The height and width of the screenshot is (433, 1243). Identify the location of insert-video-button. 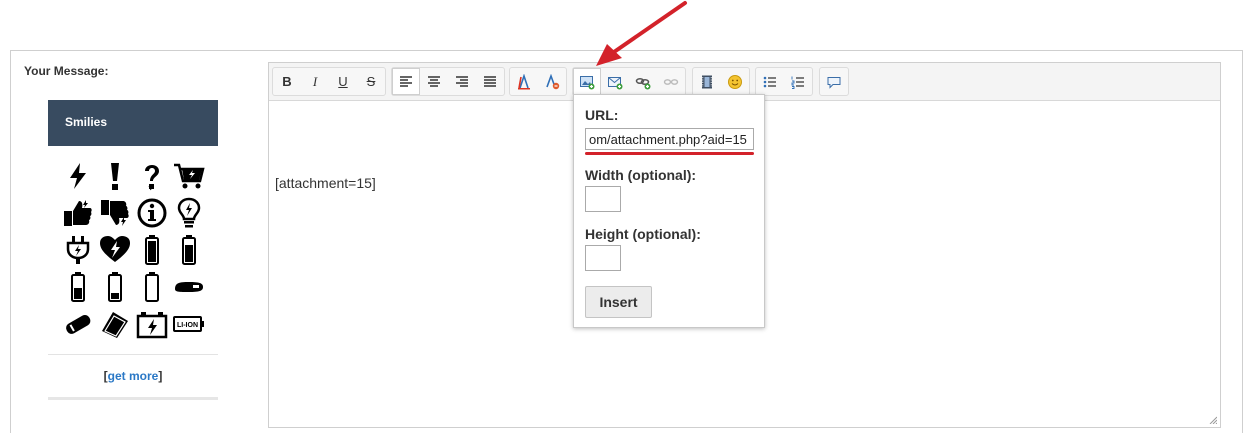
(707, 81).